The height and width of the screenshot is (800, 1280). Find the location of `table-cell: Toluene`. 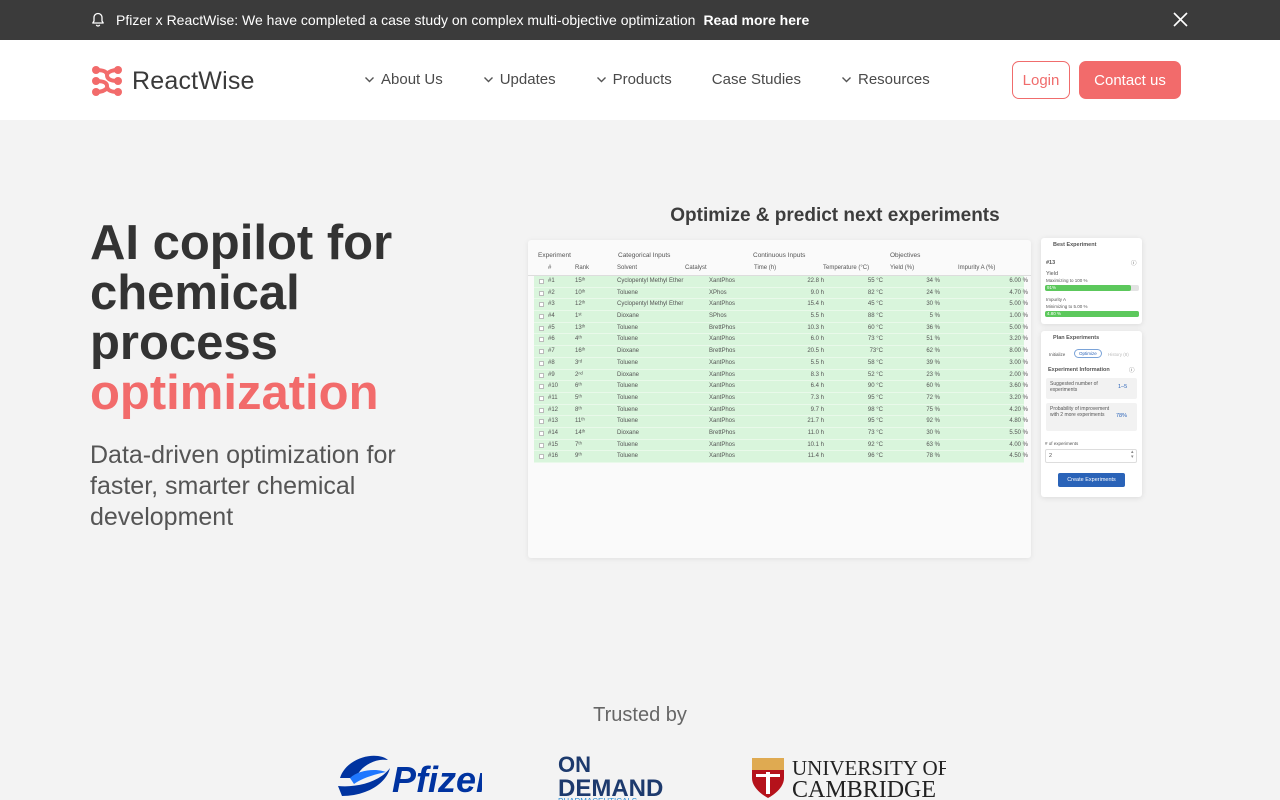

table-cell: Toluene is located at coordinates (628, 327).